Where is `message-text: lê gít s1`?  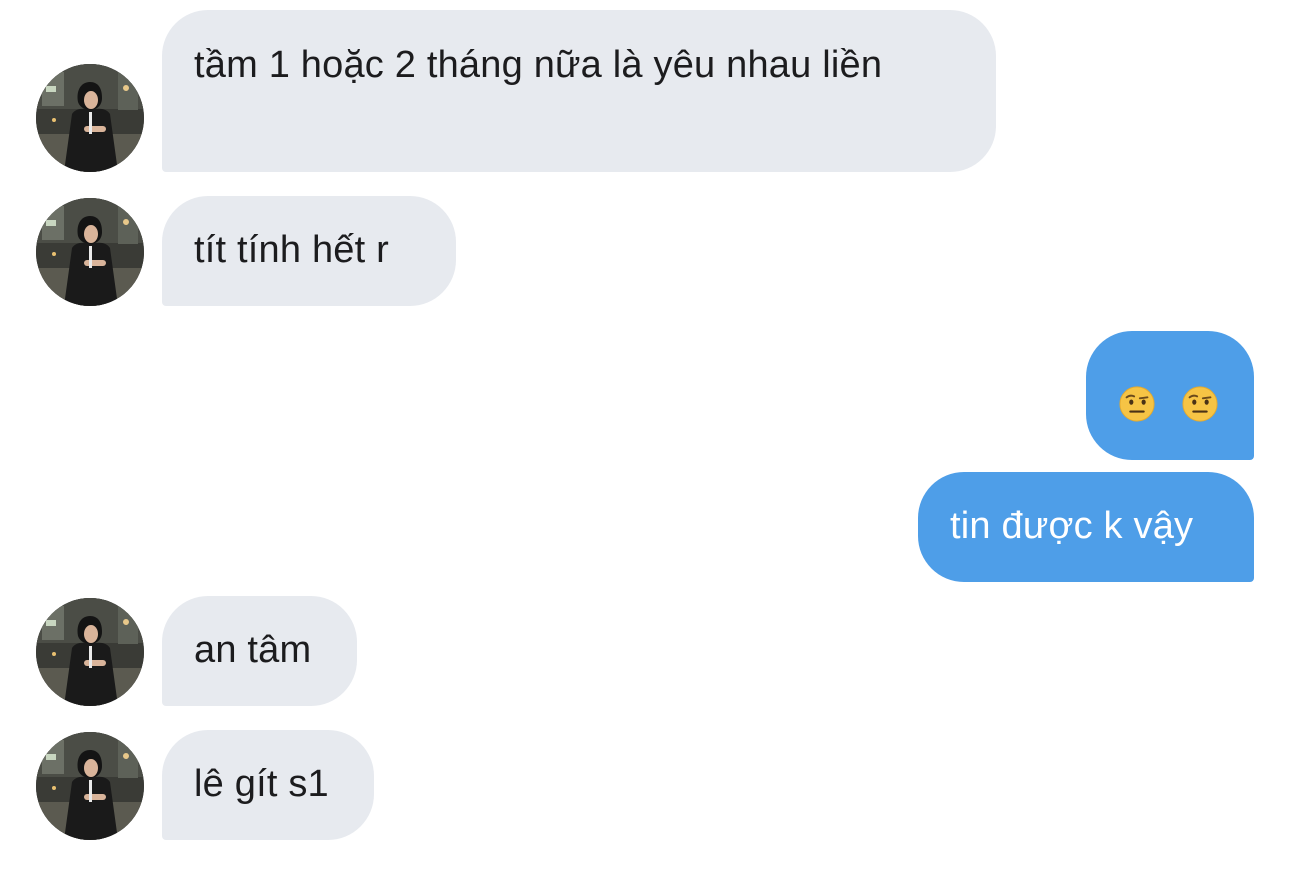 message-text: lê gít s1 is located at coordinates (261, 784).